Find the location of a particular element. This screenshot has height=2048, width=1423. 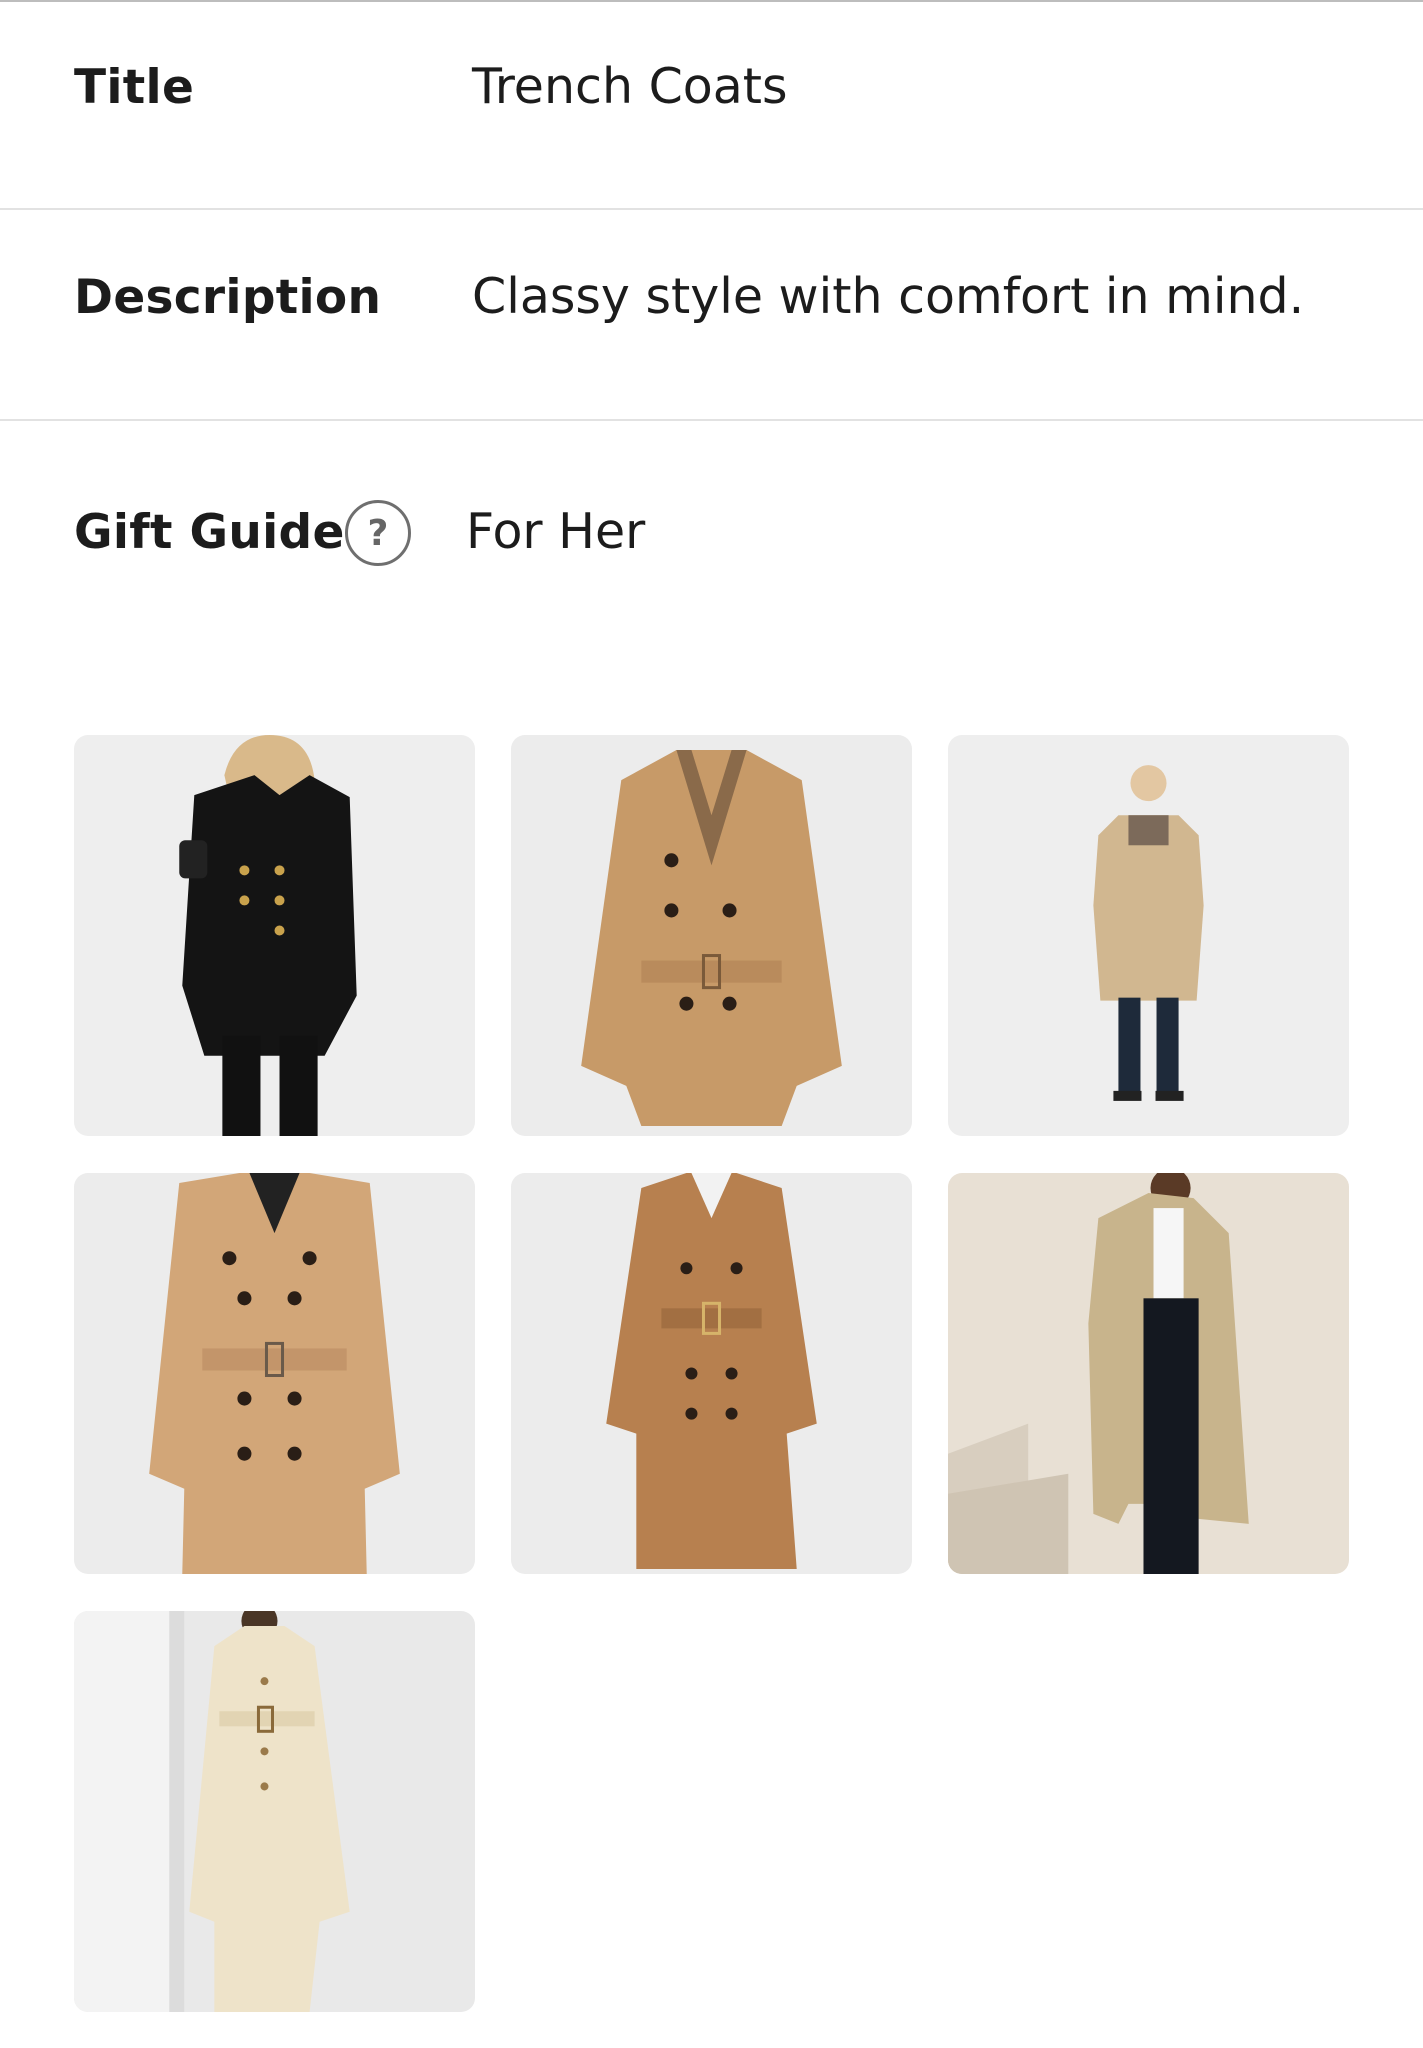

beige-trench-coat-model-image-svg is located at coordinates (1148, 935).